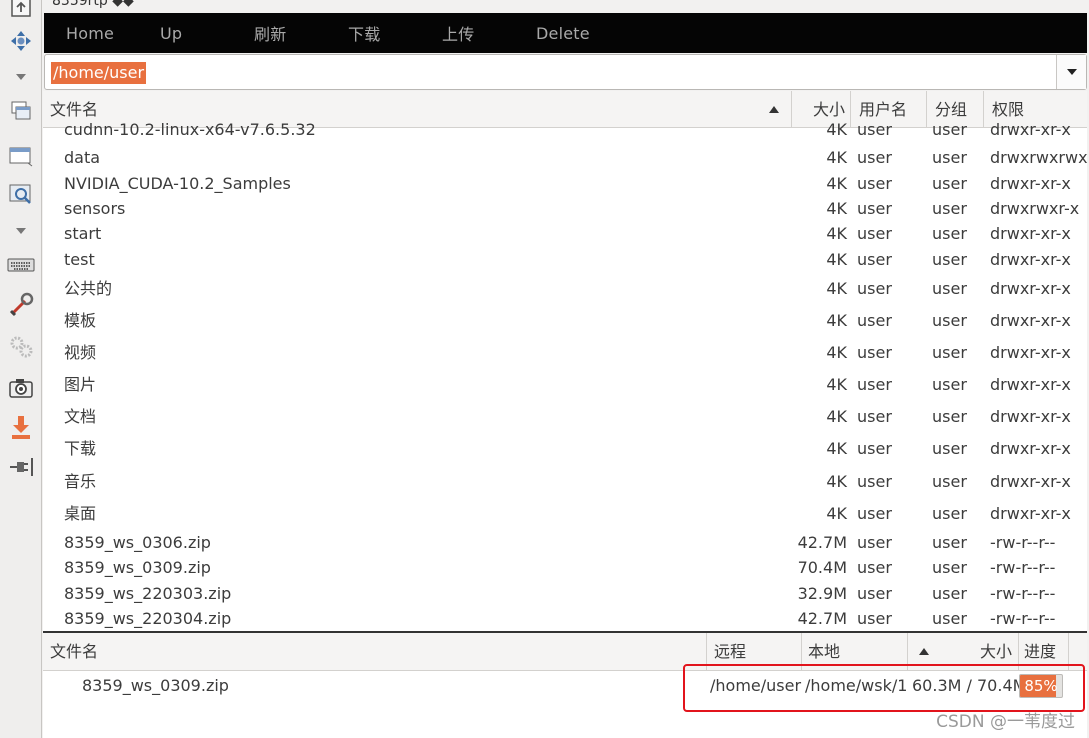 The width and height of the screenshot is (1089, 738). What do you see at coordinates (177, 183) in the screenshot?
I see `file-name: NVIDIA_CUDA-10.2_Samples` at bounding box center [177, 183].